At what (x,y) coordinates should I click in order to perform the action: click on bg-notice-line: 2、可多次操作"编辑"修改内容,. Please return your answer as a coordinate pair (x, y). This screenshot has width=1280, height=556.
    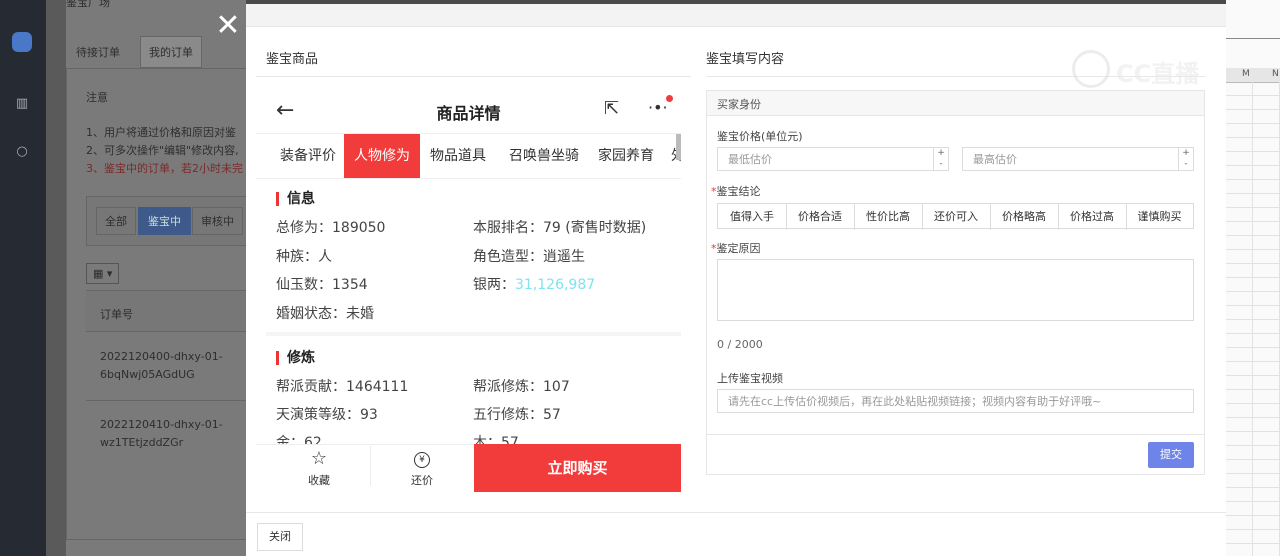
    Looking at the image, I should click on (162, 150).